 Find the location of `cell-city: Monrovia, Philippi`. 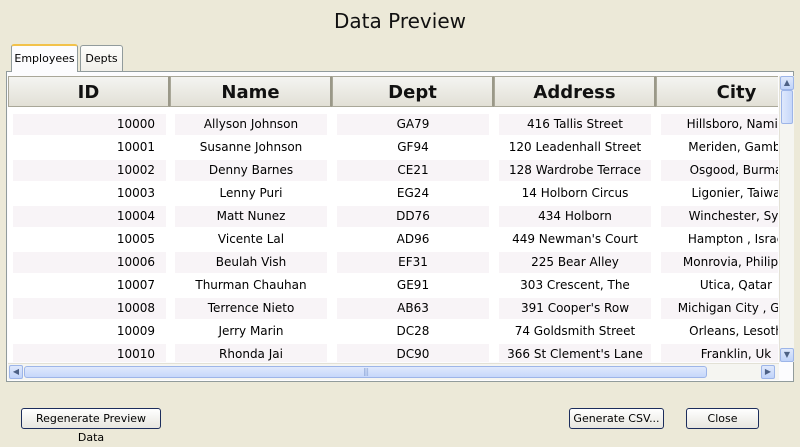

cell-city: Monrovia, Philippi is located at coordinates (719, 262).